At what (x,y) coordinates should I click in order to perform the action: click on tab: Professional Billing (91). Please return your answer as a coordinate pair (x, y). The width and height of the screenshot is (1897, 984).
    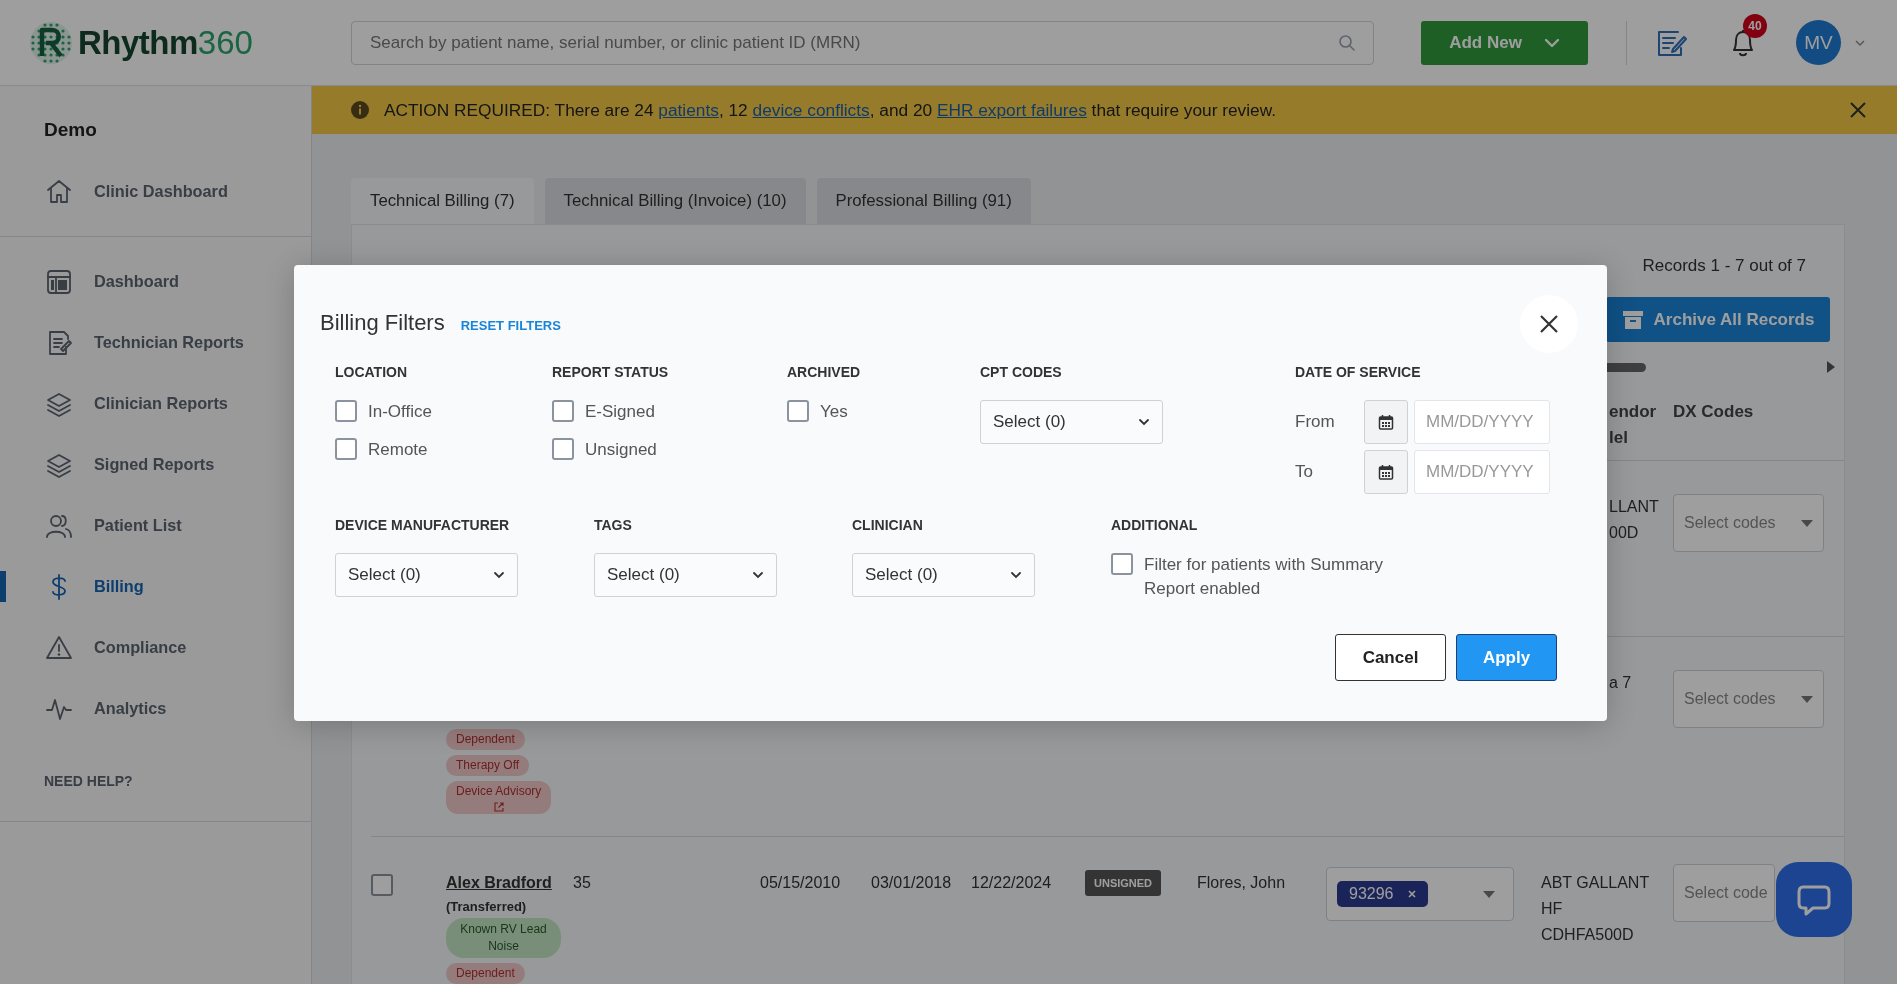
    Looking at the image, I should click on (923, 201).